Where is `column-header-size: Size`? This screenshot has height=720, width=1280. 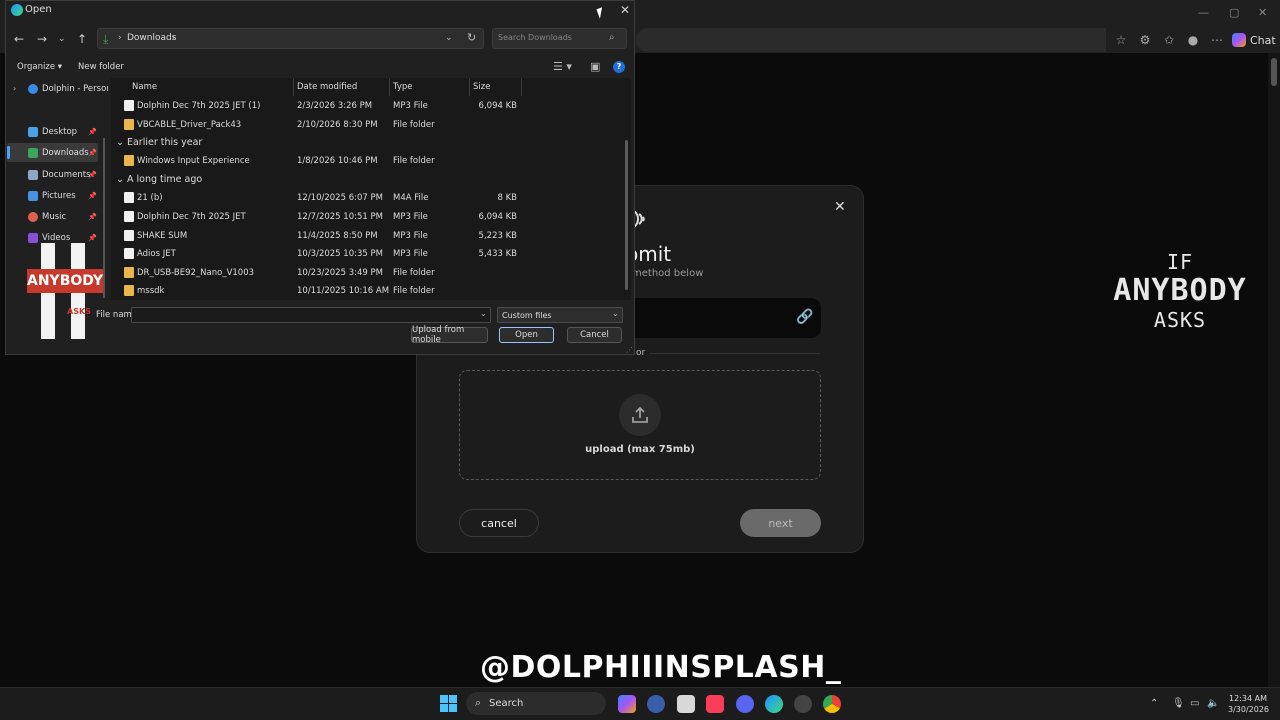
column-header-size: Size is located at coordinates (481, 87).